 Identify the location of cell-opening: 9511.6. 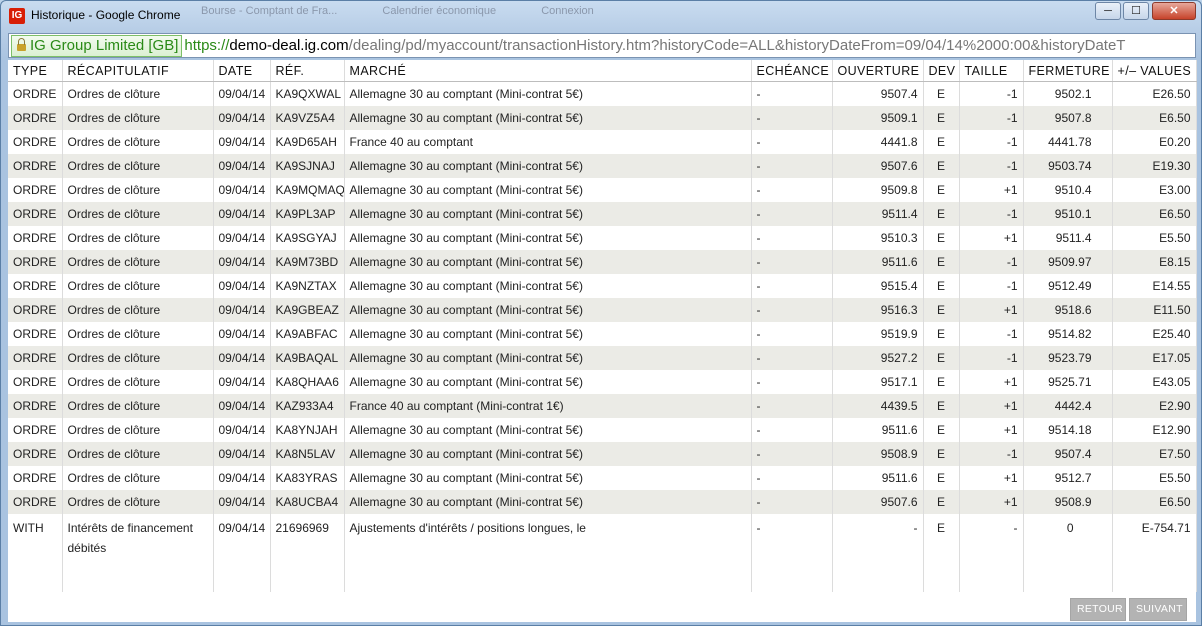
(878, 478).